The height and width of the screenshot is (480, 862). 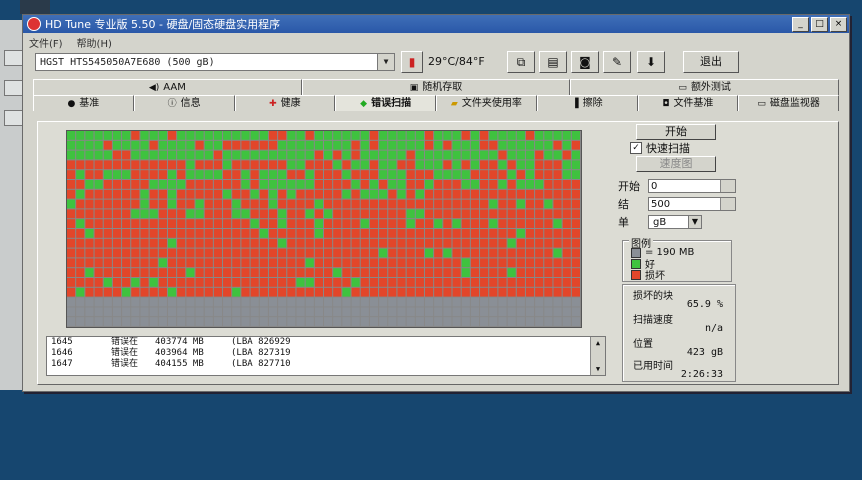 What do you see at coordinates (184, 103) in the screenshot?
I see `tab-info: ⓘ 信息` at bounding box center [184, 103].